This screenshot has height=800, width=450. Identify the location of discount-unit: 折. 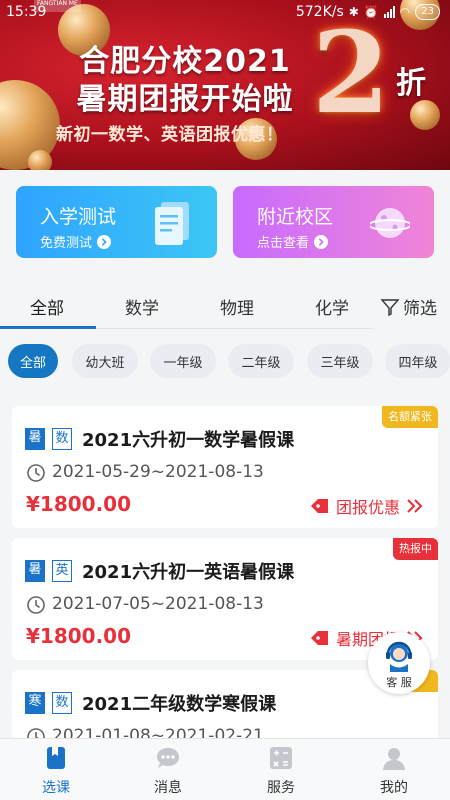
(411, 83).